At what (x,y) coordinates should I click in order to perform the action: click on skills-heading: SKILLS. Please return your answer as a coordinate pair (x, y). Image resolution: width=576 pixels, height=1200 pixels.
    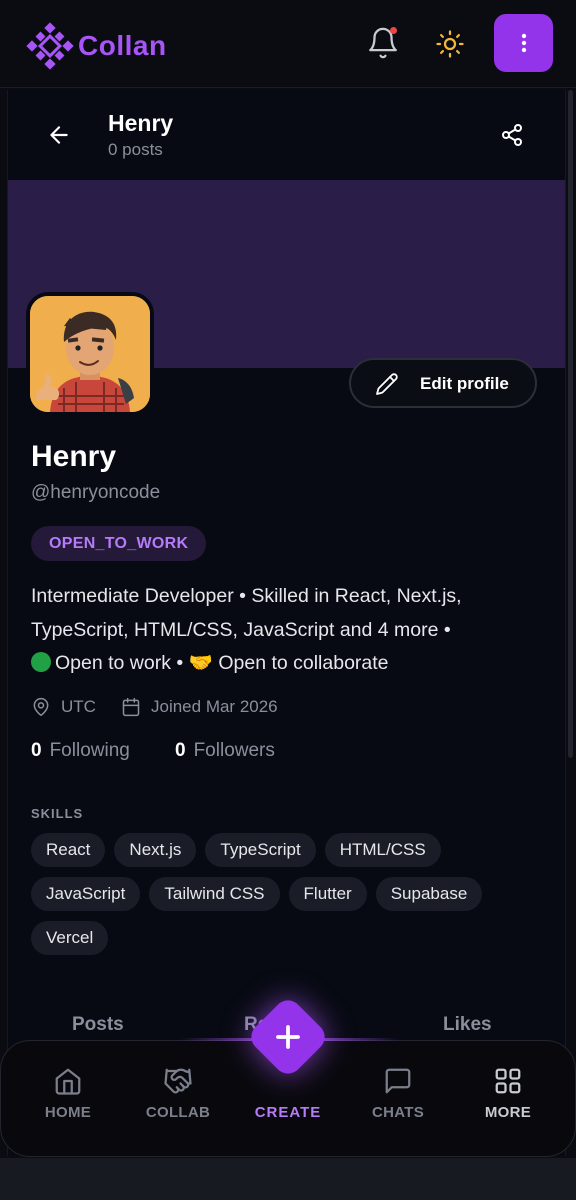
    Looking at the image, I should click on (57, 813).